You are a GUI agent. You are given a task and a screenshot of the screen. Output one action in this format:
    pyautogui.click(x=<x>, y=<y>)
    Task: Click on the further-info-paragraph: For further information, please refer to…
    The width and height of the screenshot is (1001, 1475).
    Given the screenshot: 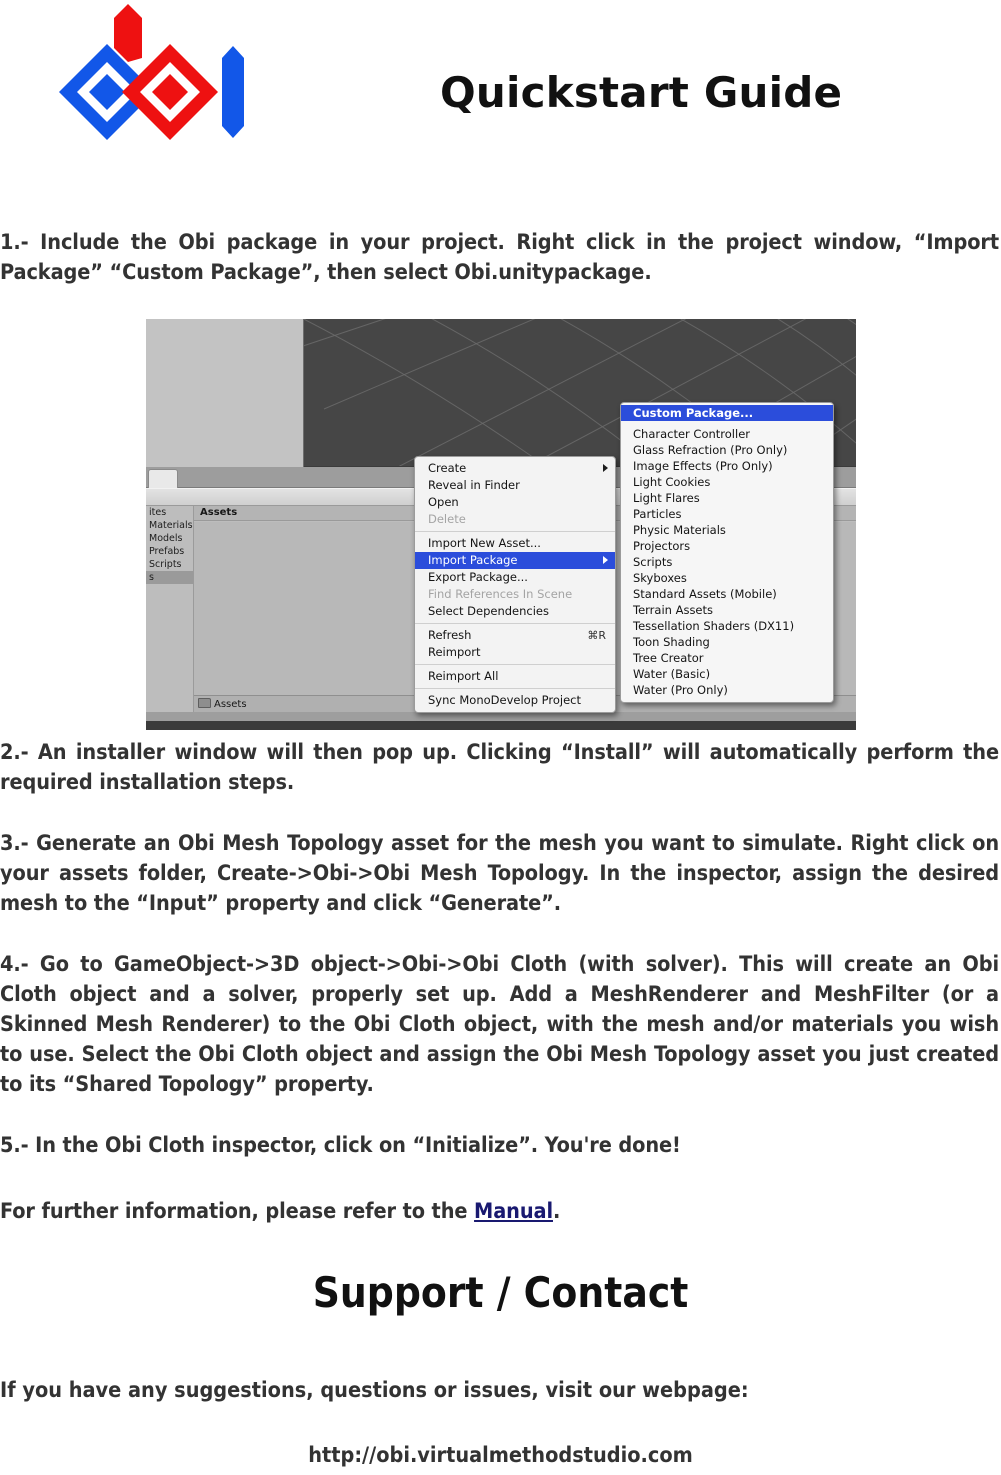 What is the action you would take?
    pyautogui.click(x=500, y=1212)
    